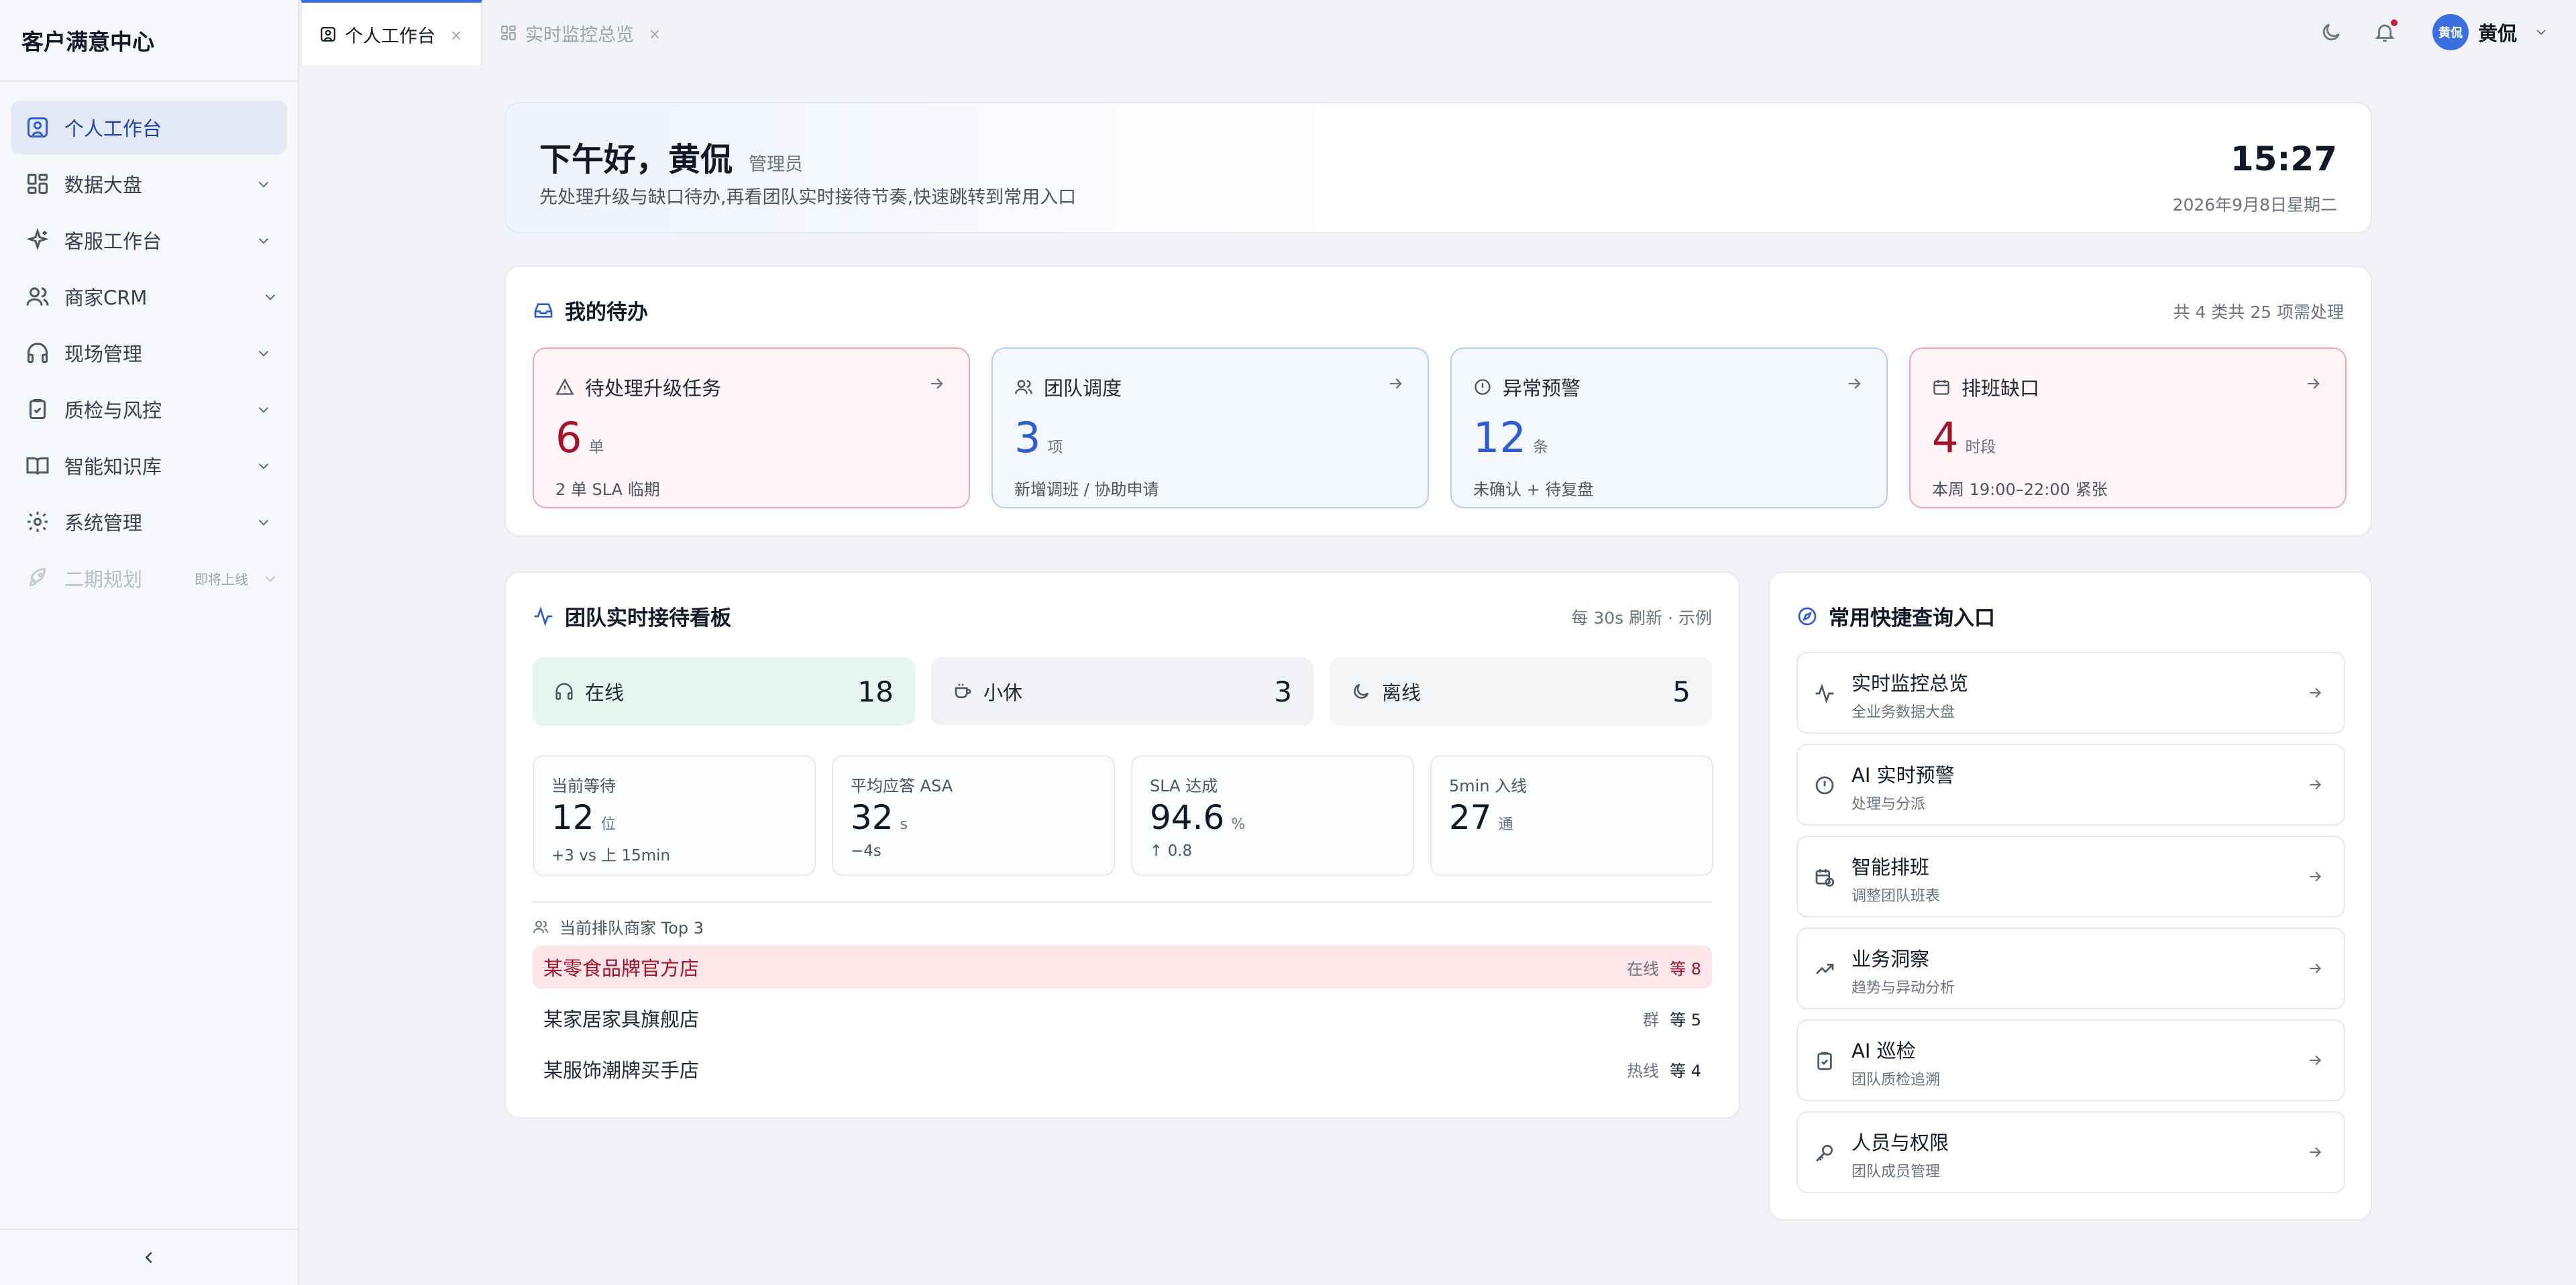 This screenshot has height=1285, width=2576. What do you see at coordinates (113, 410) in the screenshot?
I see `sidebar-item-label: 质检与风控` at bounding box center [113, 410].